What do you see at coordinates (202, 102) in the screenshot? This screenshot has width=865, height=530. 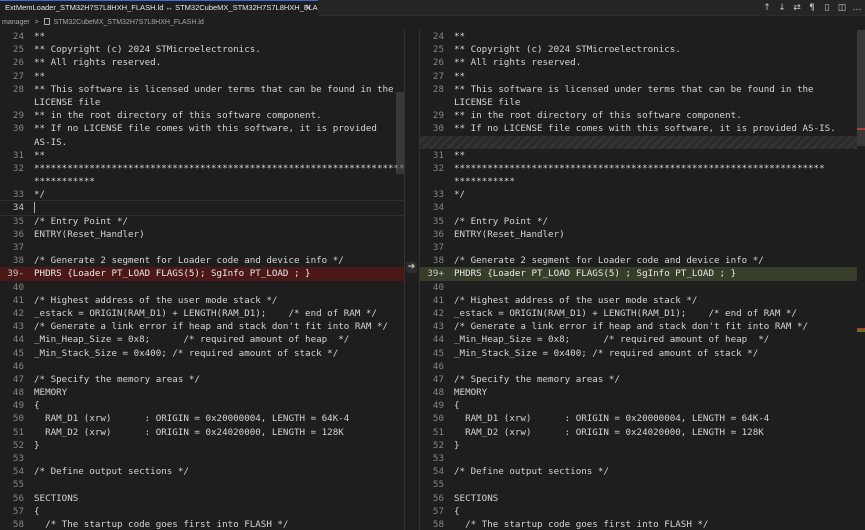 I see `original-code-line: LICENSE file` at bounding box center [202, 102].